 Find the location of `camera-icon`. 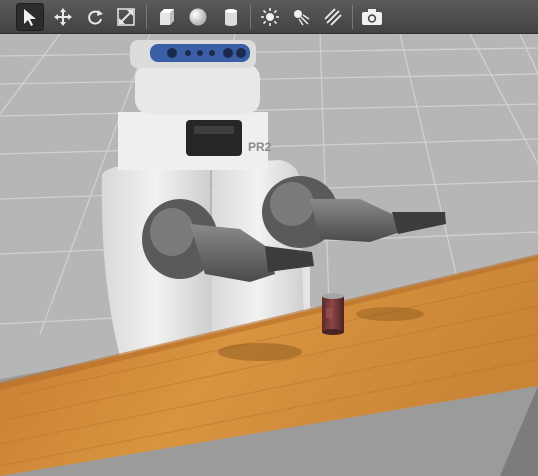

camera-icon is located at coordinates (372, 17).